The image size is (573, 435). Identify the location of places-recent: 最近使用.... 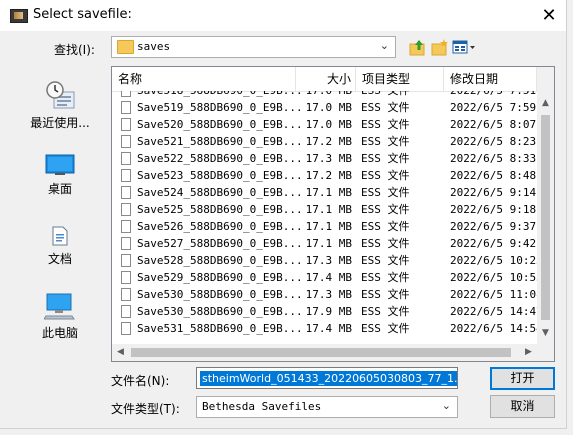
(60, 105).